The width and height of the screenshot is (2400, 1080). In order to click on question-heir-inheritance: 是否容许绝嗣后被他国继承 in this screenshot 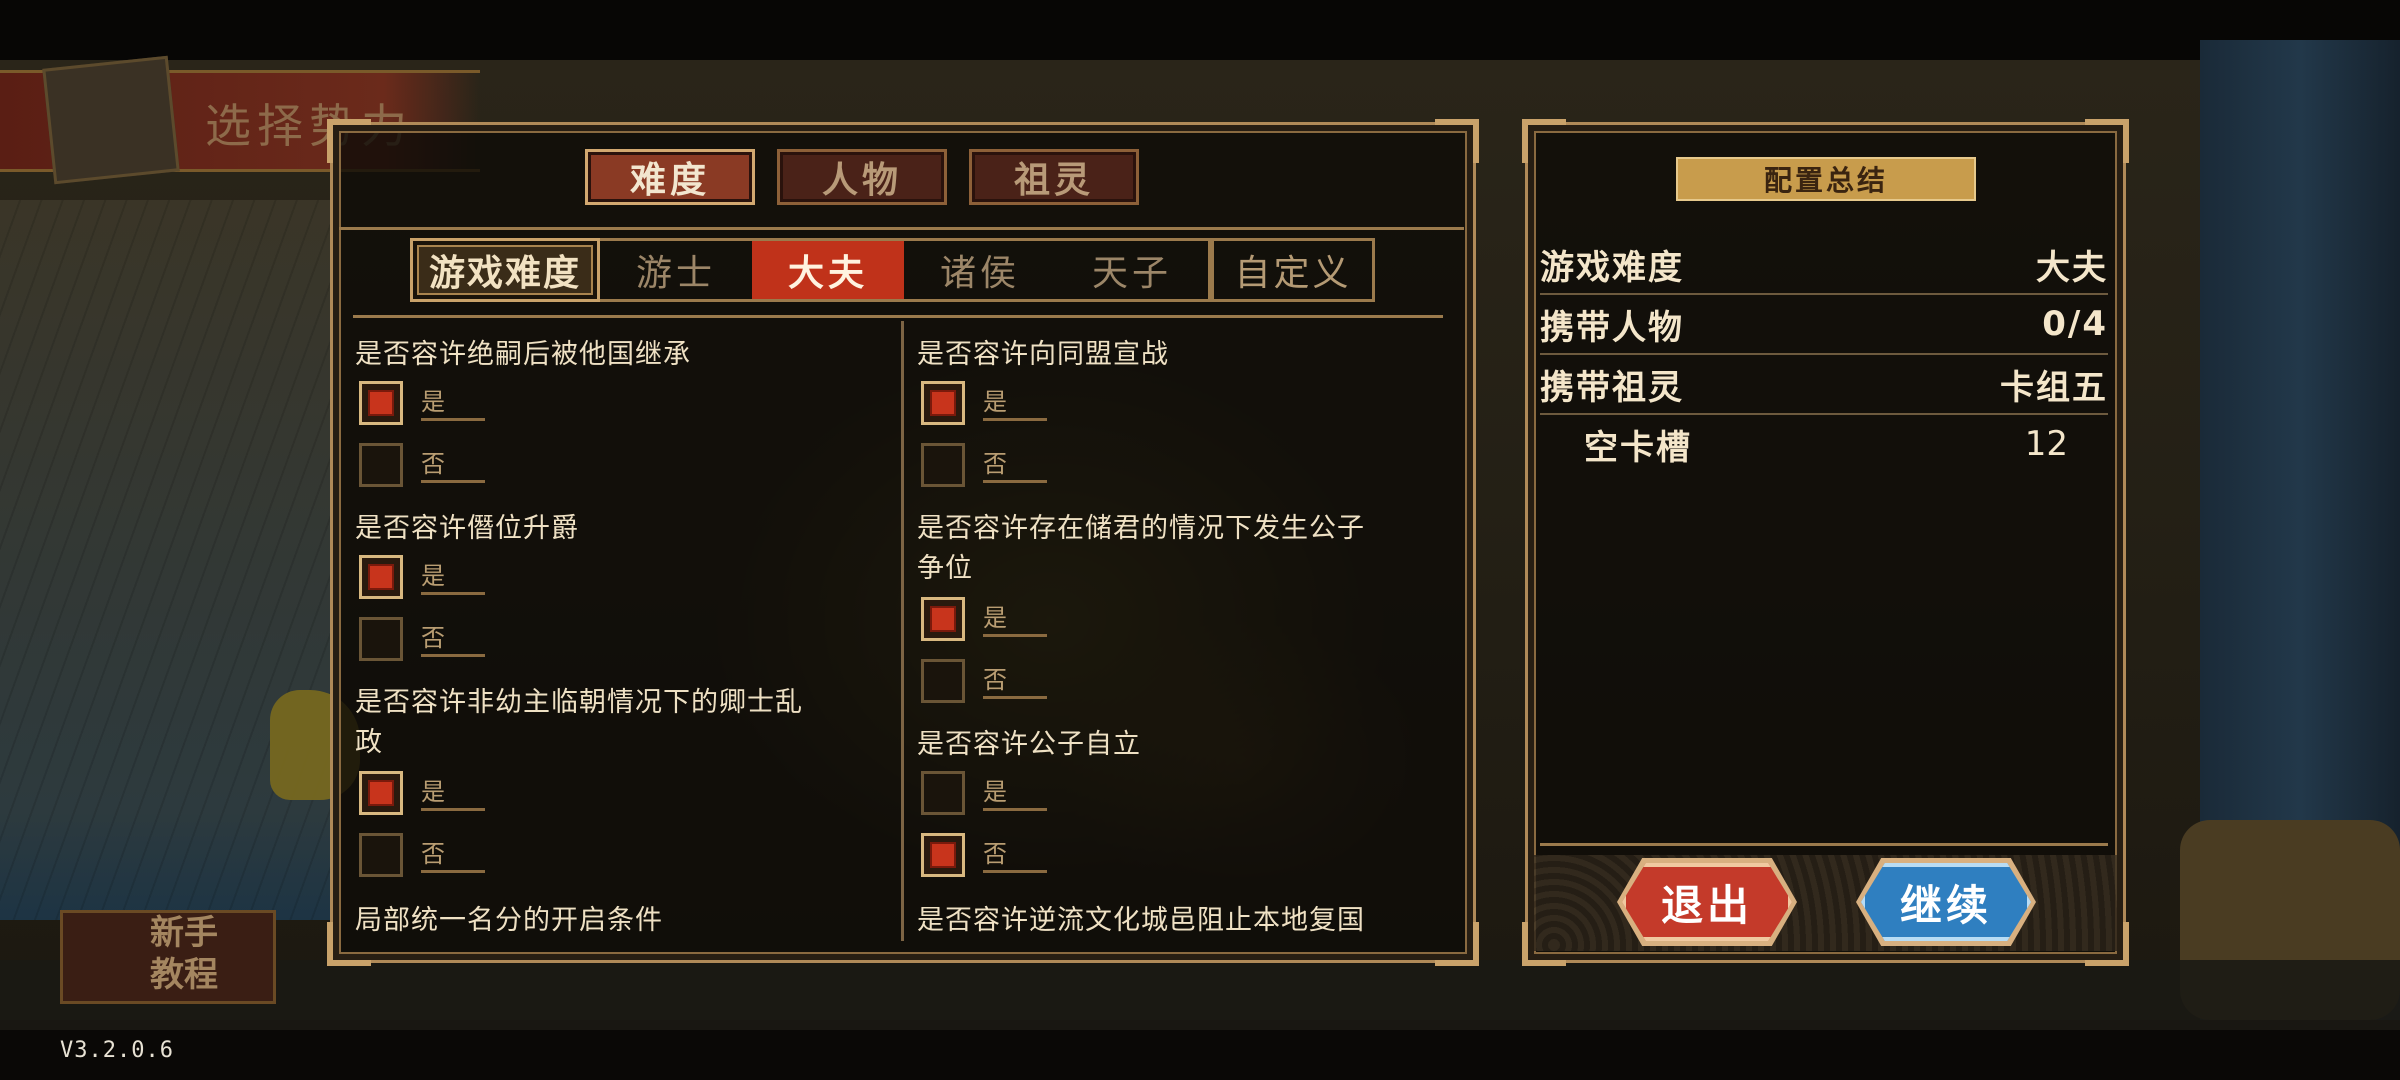, I will do `click(523, 354)`.